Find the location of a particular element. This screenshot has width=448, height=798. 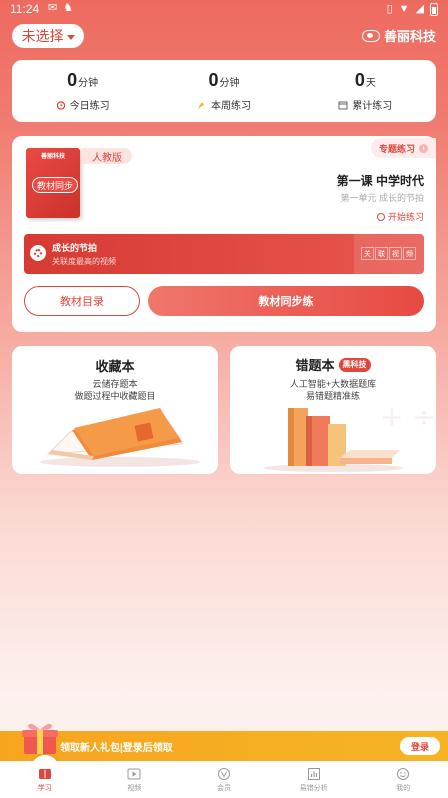

stat-label: 本周练习 is located at coordinates (230, 106).